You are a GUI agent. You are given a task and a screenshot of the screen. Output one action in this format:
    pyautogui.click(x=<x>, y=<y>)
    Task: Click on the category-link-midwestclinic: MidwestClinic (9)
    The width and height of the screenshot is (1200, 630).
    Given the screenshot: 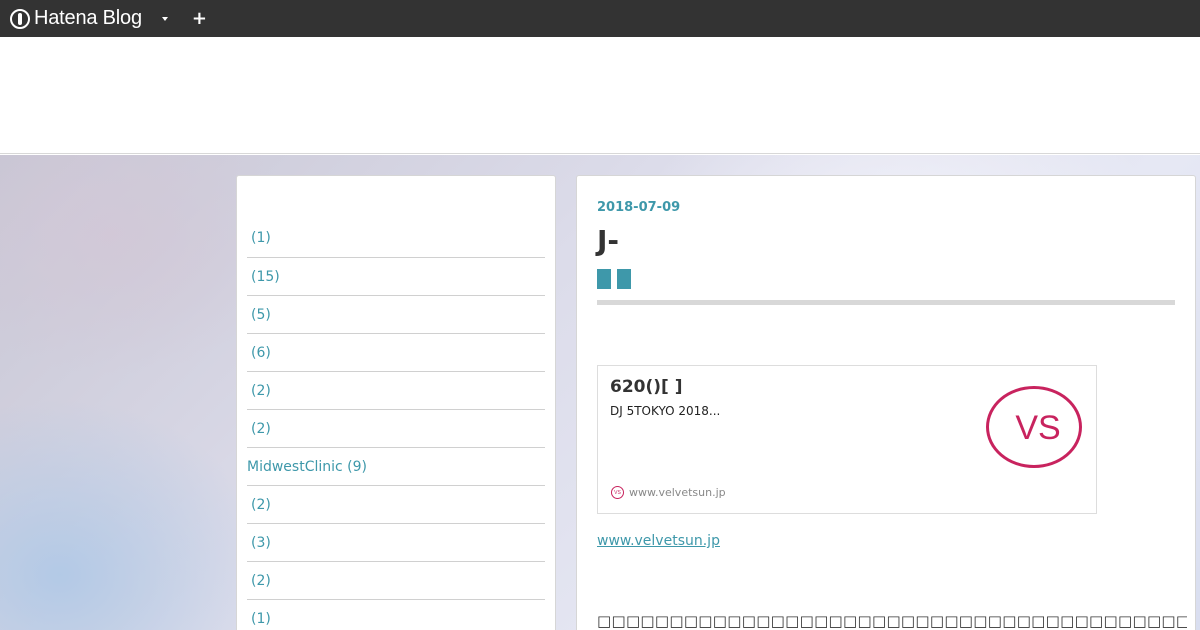 What is the action you would take?
    pyautogui.click(x=396, y=467)
    